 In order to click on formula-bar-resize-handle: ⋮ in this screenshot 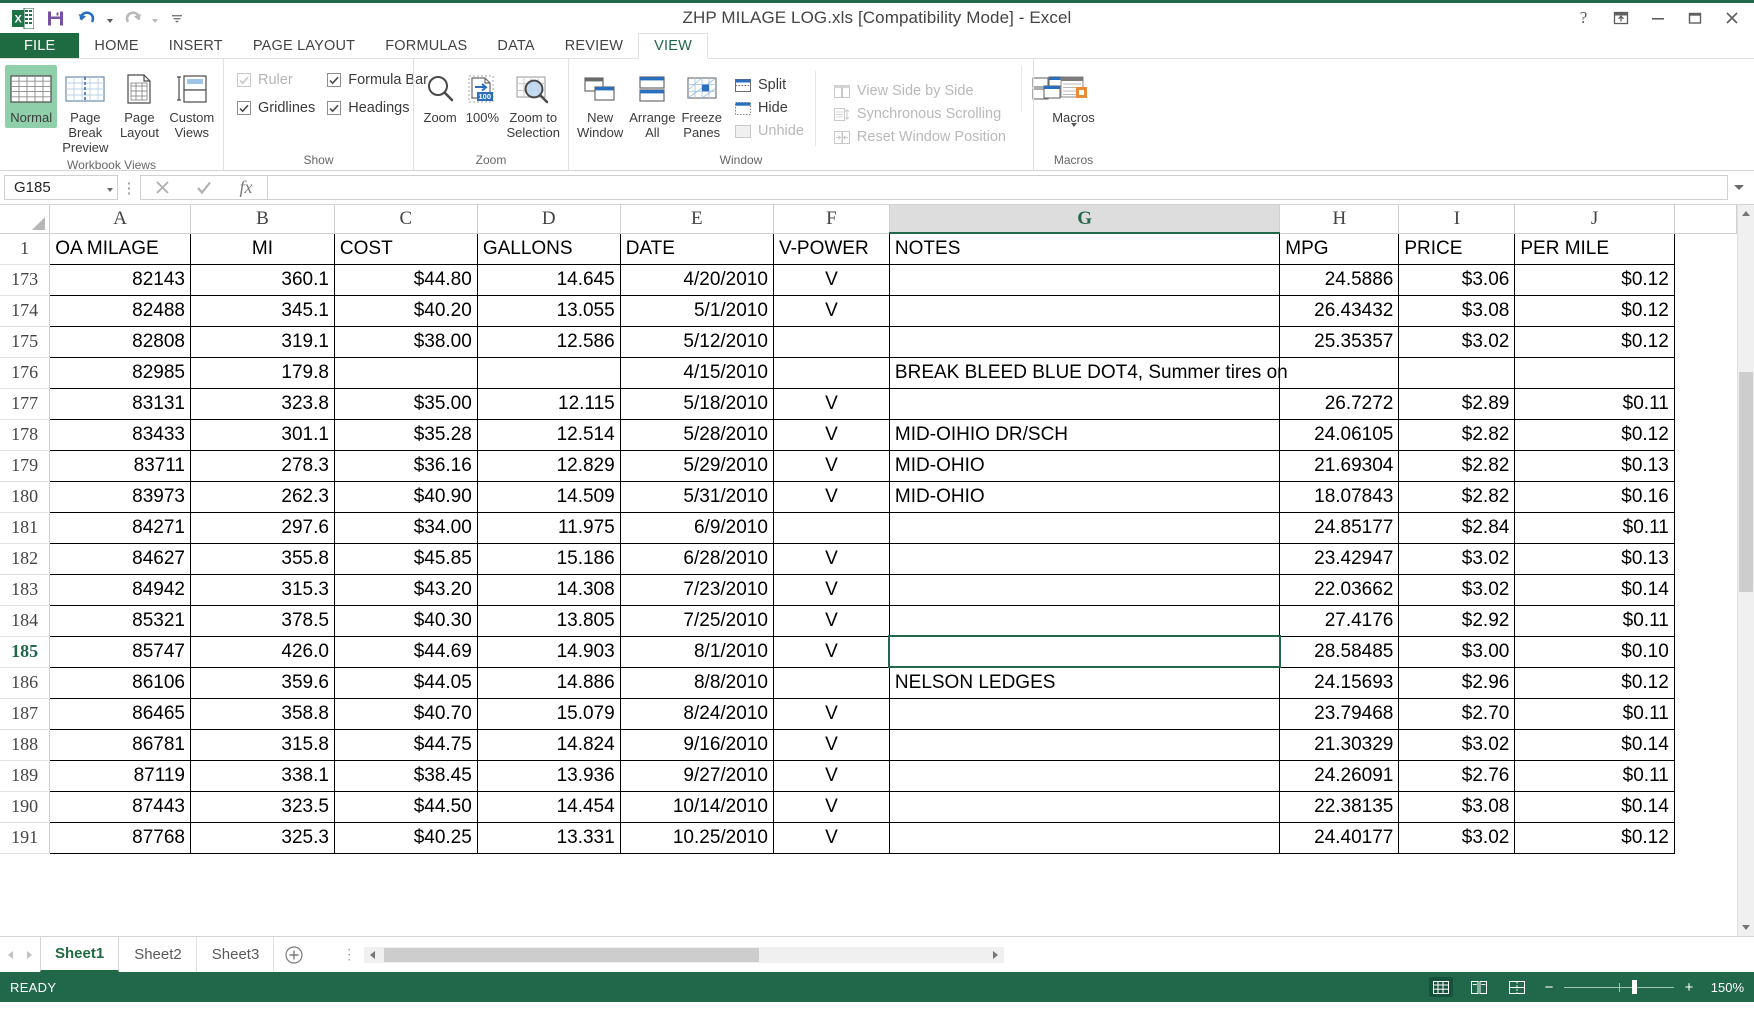, I will do `click(129, 188)`.